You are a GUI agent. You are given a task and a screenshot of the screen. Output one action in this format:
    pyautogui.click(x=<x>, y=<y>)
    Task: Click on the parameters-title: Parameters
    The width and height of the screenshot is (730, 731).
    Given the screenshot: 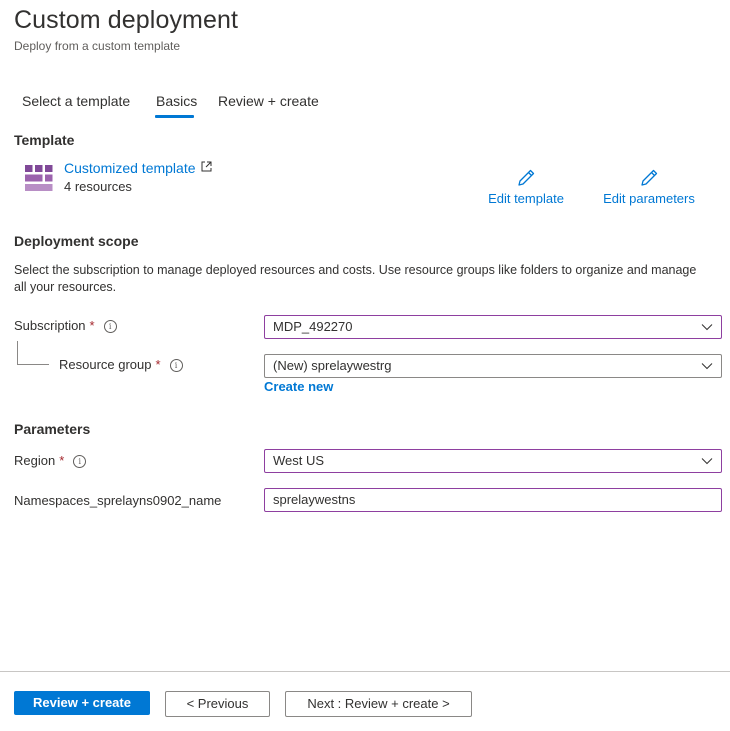 What is the action you would take?
    pyautogui.click(x=52, y=429)
    